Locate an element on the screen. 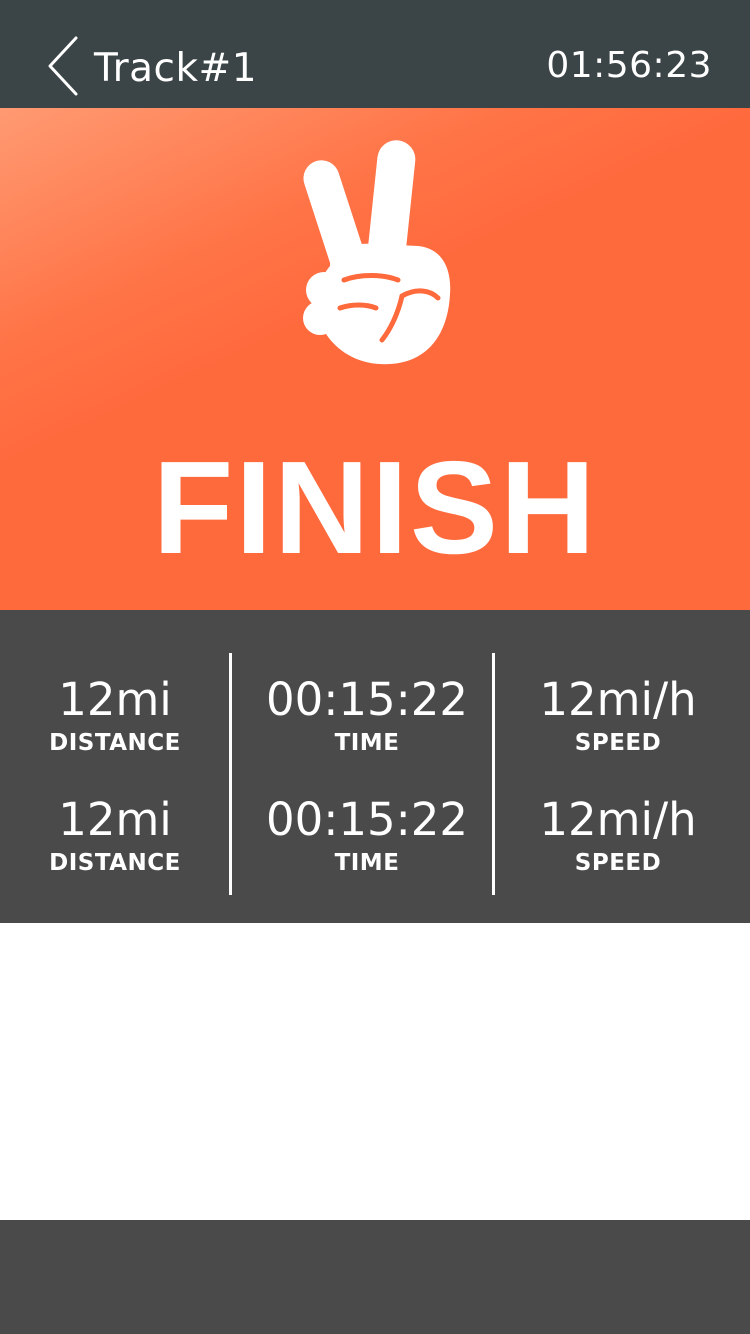 This screenshot has width=750, height=1334. bottom-bar is located at coordinates (375, 1277).